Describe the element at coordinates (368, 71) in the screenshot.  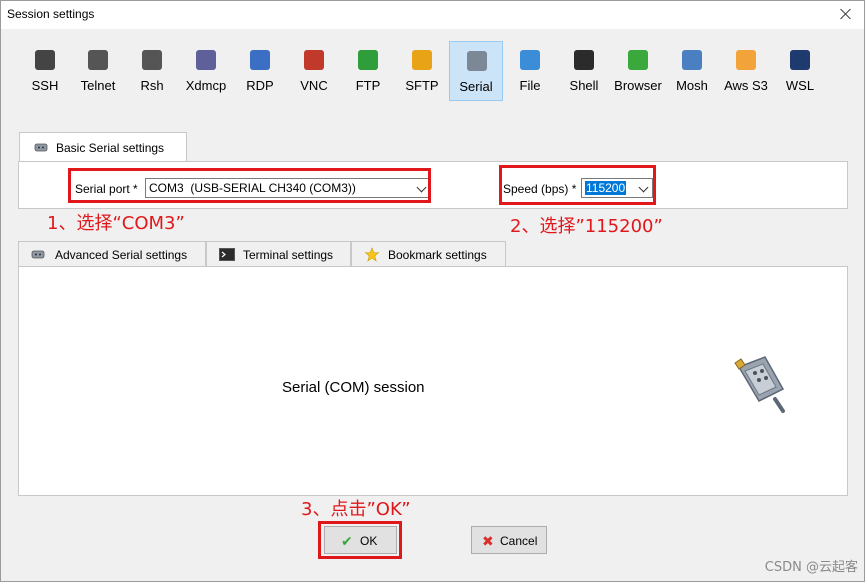
I see `protocol-ftp: FTP` at that location.